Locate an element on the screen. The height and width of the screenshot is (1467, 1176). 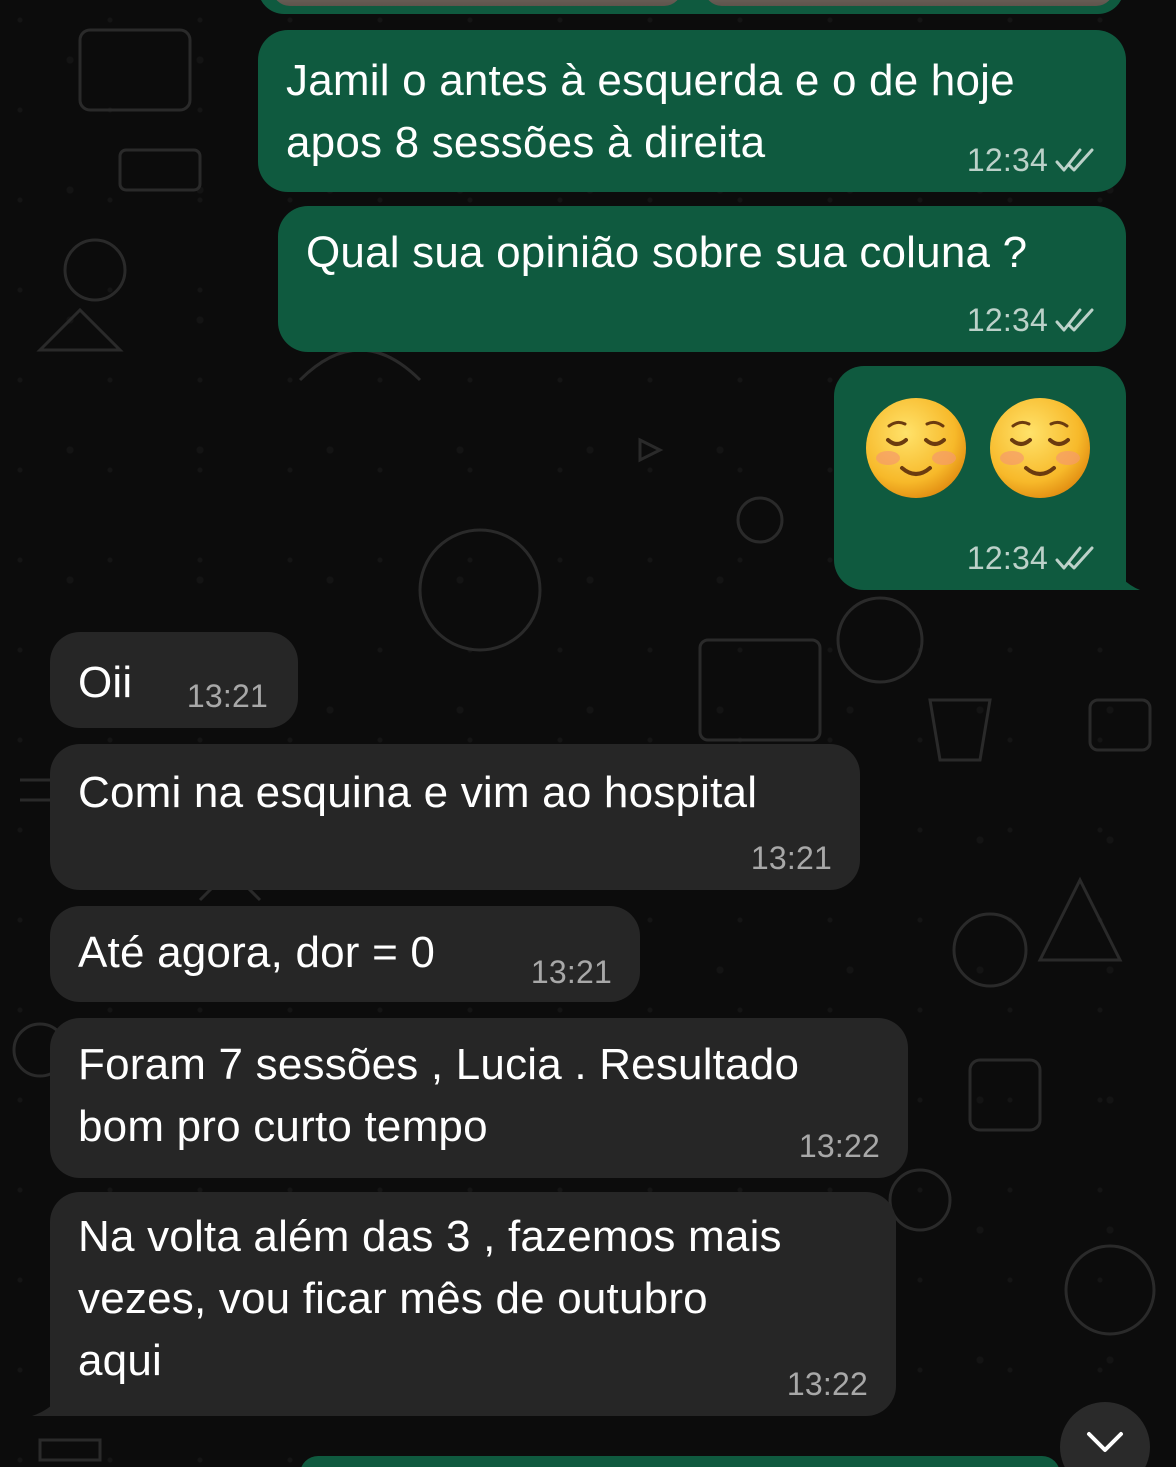
message-text: Qual sua opinião sobre sua coluna ? is located at coordinates (667, 252).